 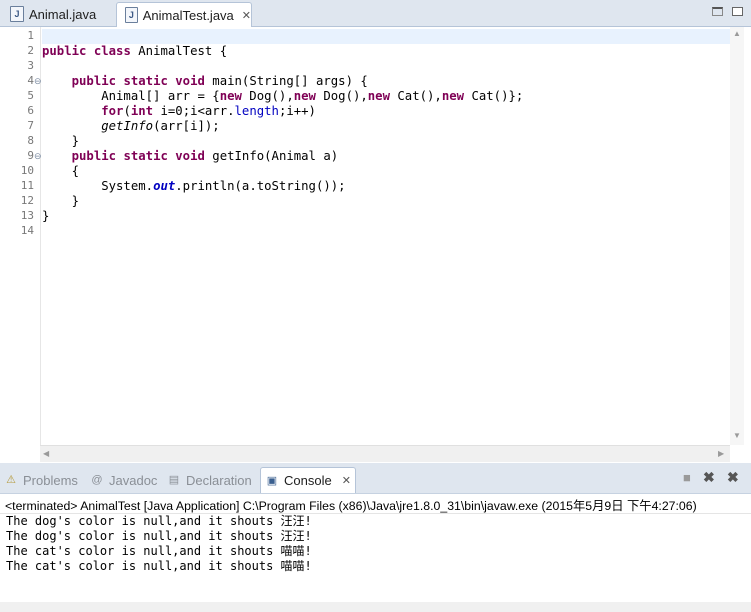 What do you see at coordinates (733, 477) in the screenshot?
I see `remove-all-terminated-icon: ✖` at bounding box center [733, 477].